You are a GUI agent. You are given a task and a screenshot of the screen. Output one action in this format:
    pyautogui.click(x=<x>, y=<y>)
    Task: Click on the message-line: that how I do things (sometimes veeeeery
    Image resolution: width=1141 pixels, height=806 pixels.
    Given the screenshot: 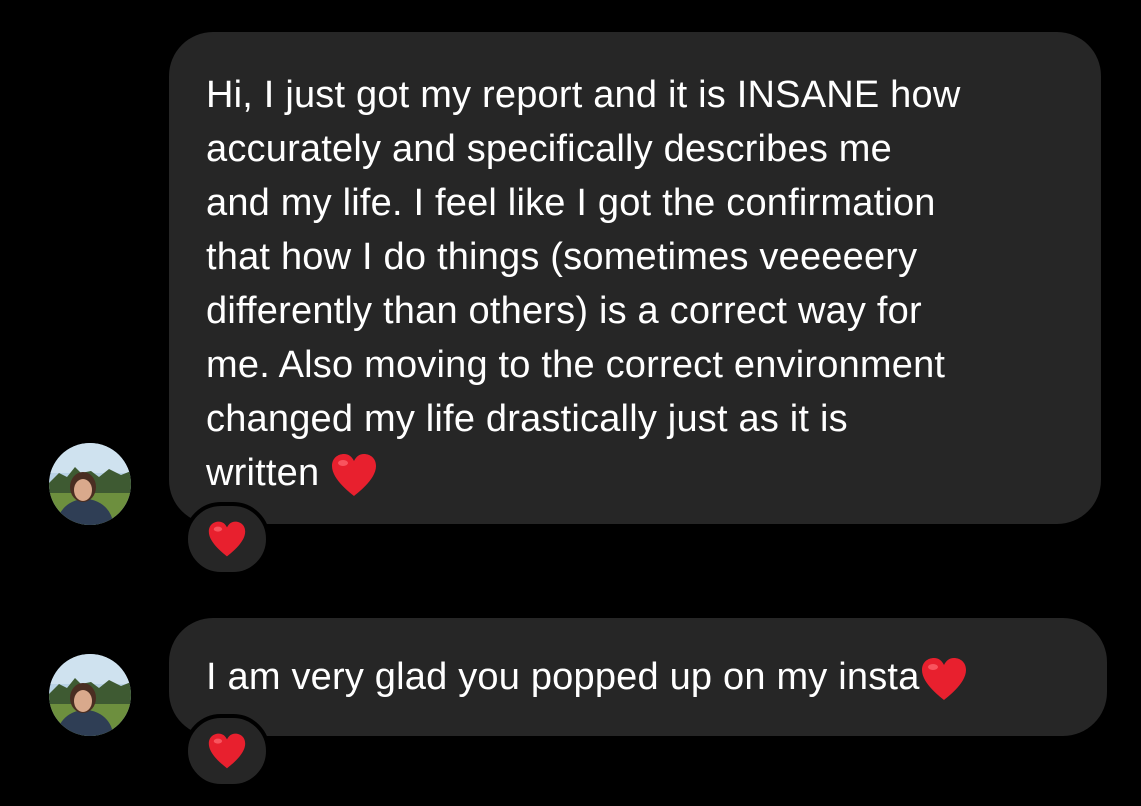 What is the action you would take?
    pyautogui.click(x=562, y=257)
    